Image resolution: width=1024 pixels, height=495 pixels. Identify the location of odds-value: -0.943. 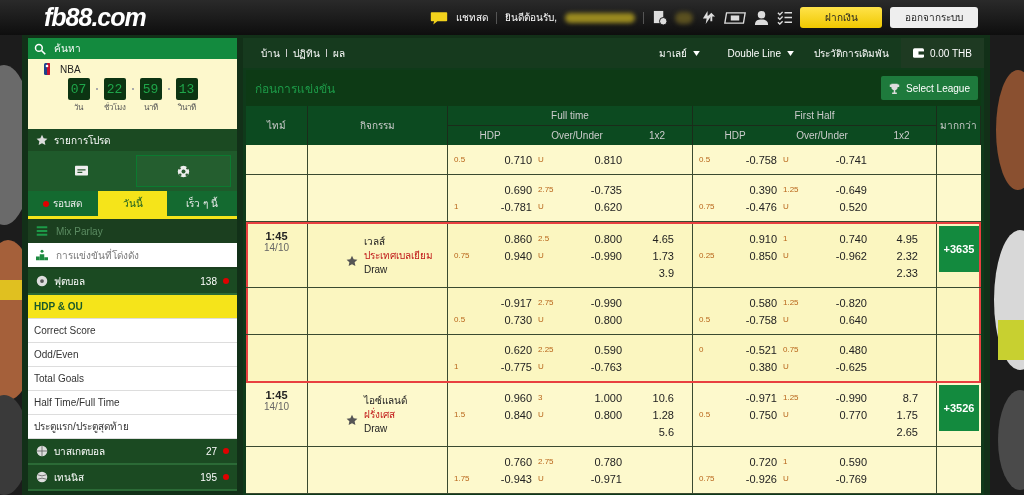
(516, 478).